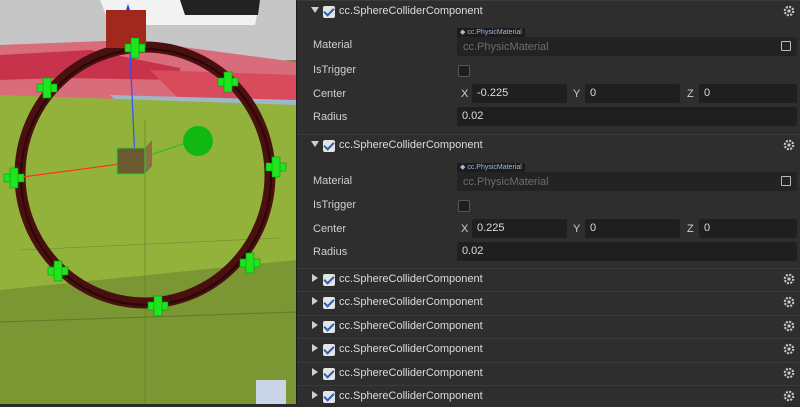 The image size is (800, 407). I want to click on center-cube, so click(131, 161).